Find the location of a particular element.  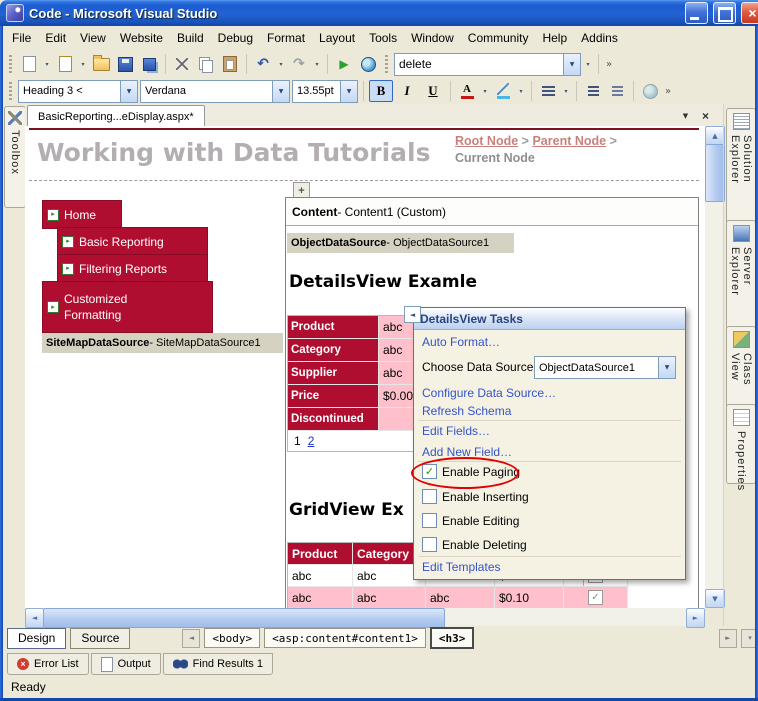

highlight-button is located at coordinates (503, 91).